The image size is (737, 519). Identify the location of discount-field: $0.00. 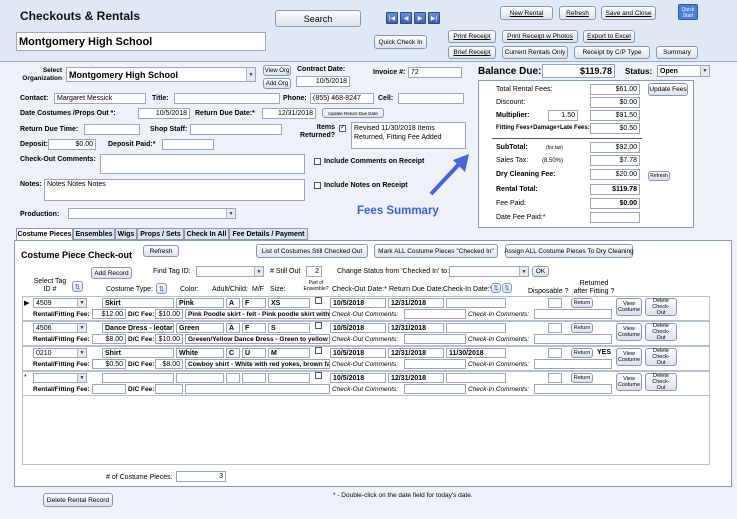
(615, 102).